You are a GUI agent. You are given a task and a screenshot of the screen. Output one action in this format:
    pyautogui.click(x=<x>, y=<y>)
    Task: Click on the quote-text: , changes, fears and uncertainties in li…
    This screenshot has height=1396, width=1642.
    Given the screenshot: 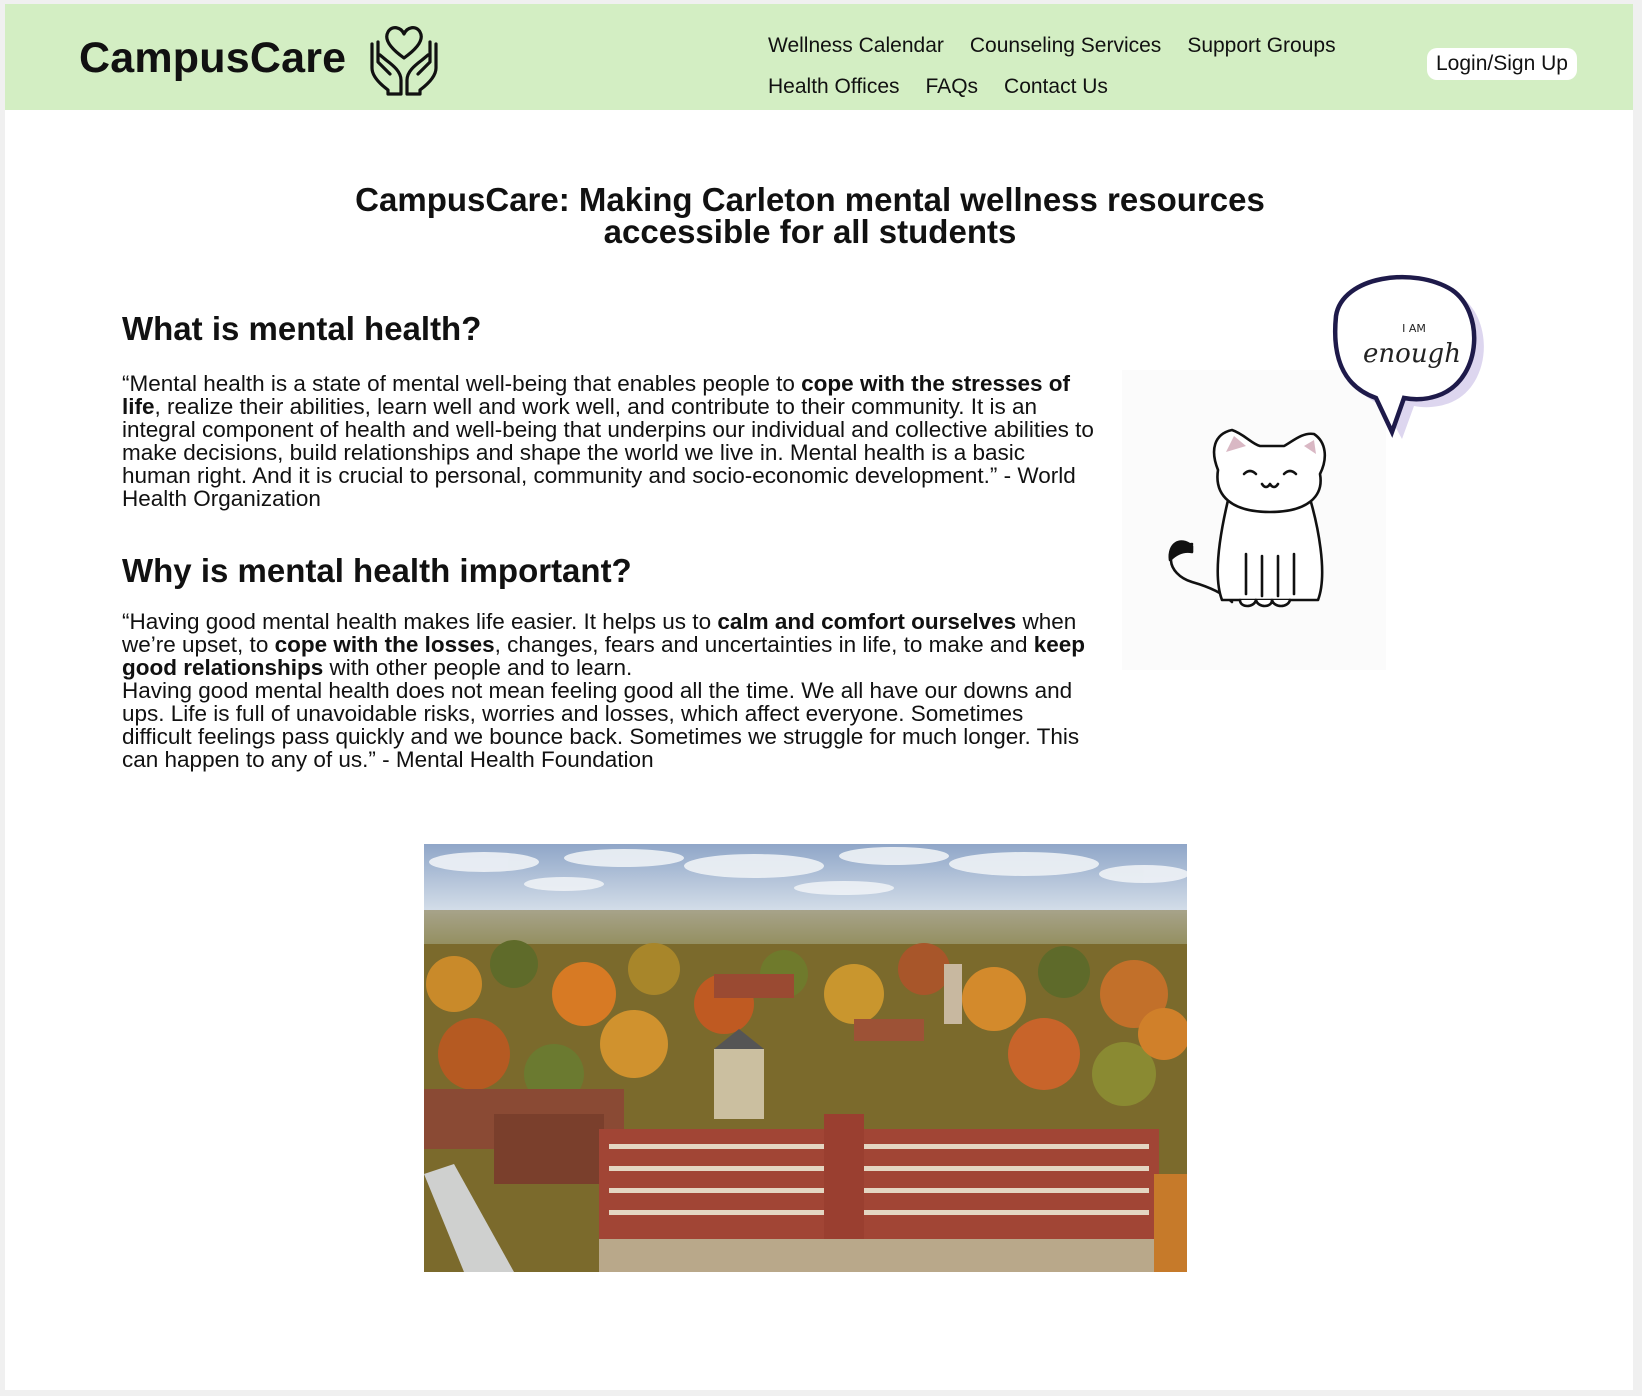 What is the action you would take?
    pyautogui.click(x=764, y=644)
    